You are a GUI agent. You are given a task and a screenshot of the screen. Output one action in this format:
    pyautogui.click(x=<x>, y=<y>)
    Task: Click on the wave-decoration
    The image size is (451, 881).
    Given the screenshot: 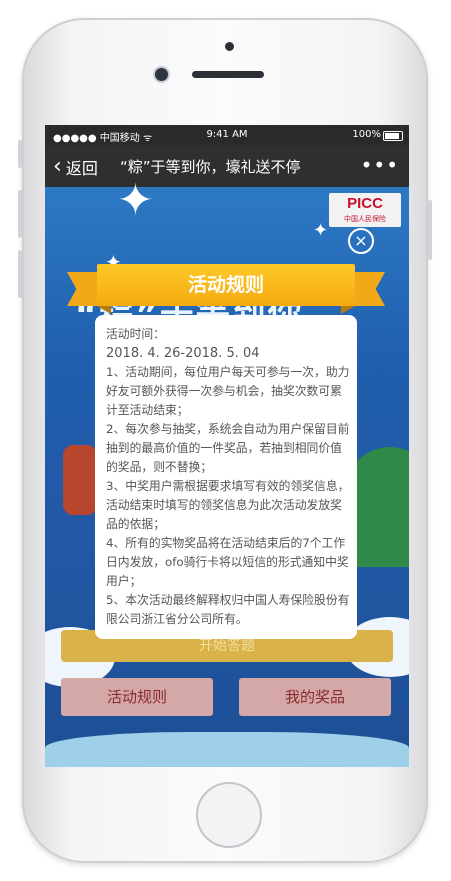 What is the action you would take?
    pyautogui.click(x=227, y=749)
    